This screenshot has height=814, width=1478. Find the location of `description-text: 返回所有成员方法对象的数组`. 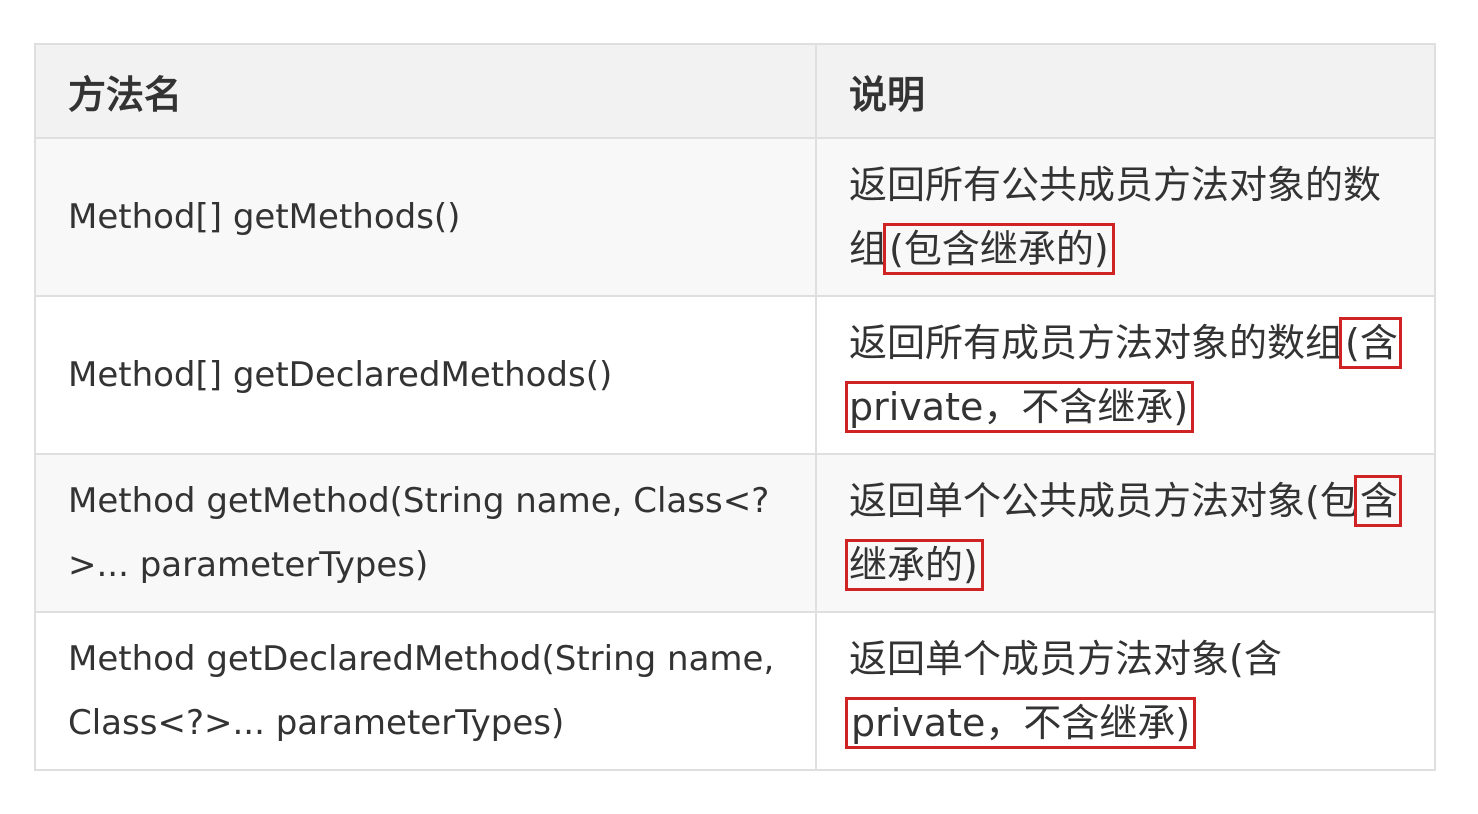

description-text: 返回所有成员方法对象的数组 is located at coordinates (1096, 343).